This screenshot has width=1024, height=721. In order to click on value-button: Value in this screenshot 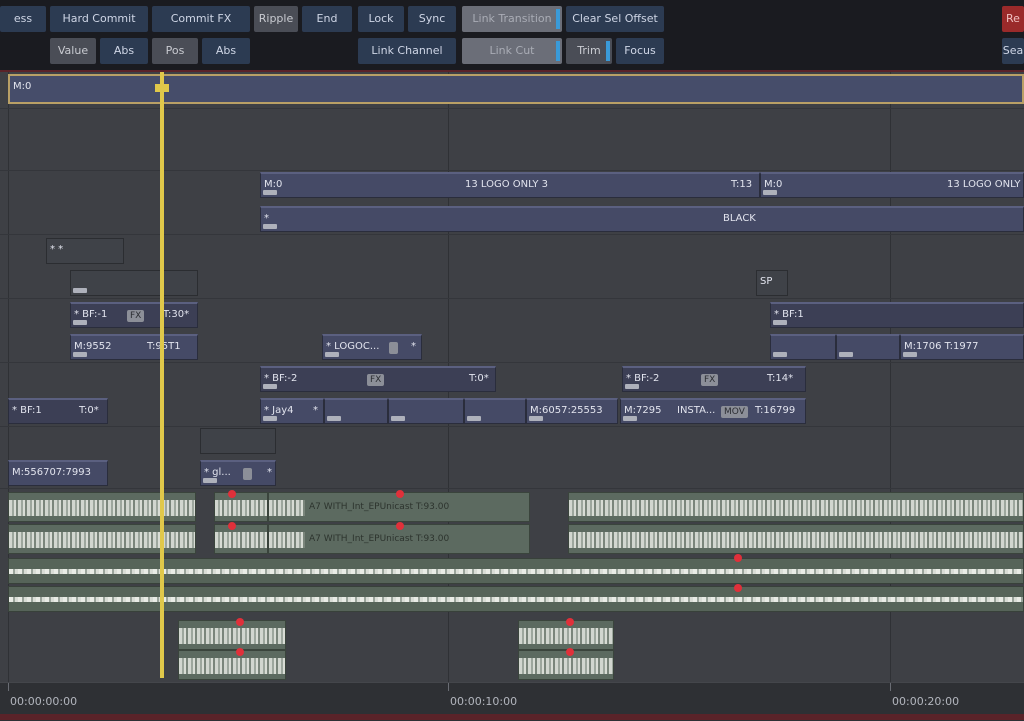, I will do `click(73, 51)`.